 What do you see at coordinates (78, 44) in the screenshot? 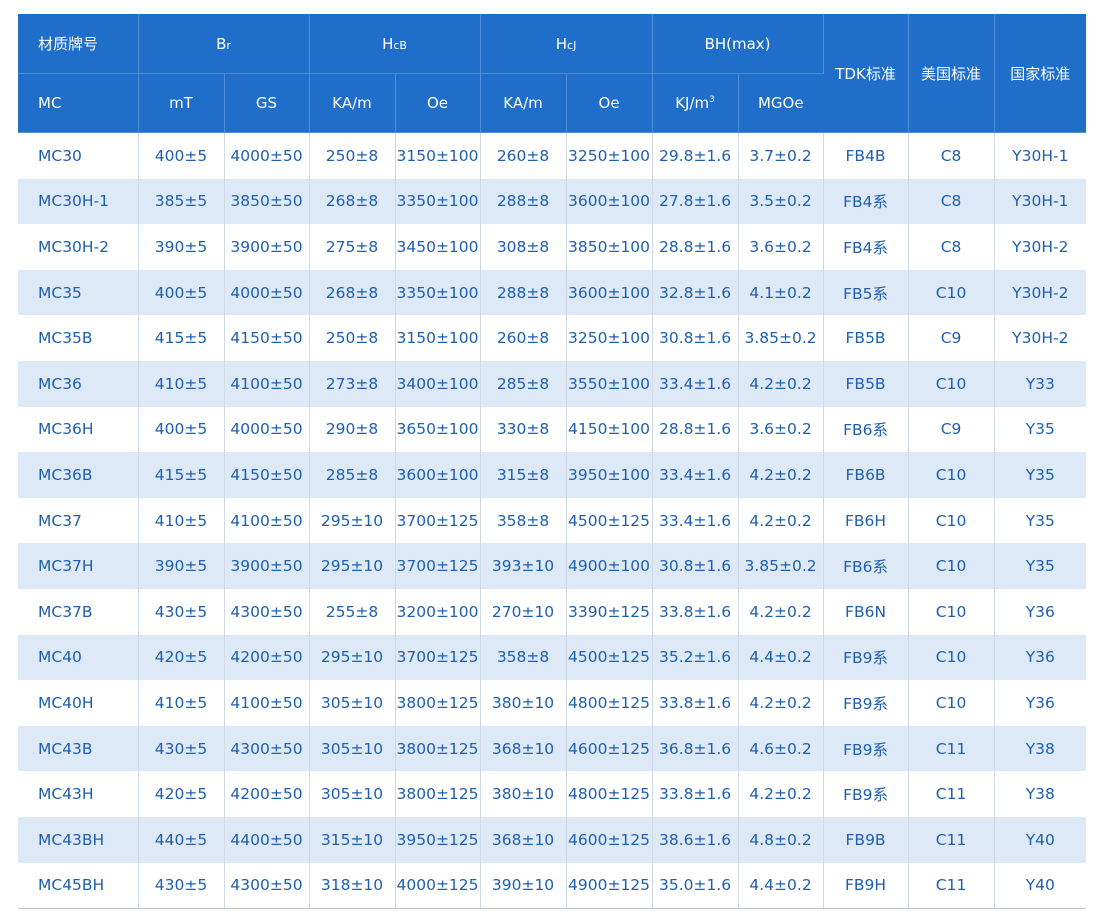
I see `header-grade: 材质牌号` at bounding box center [78, 44].